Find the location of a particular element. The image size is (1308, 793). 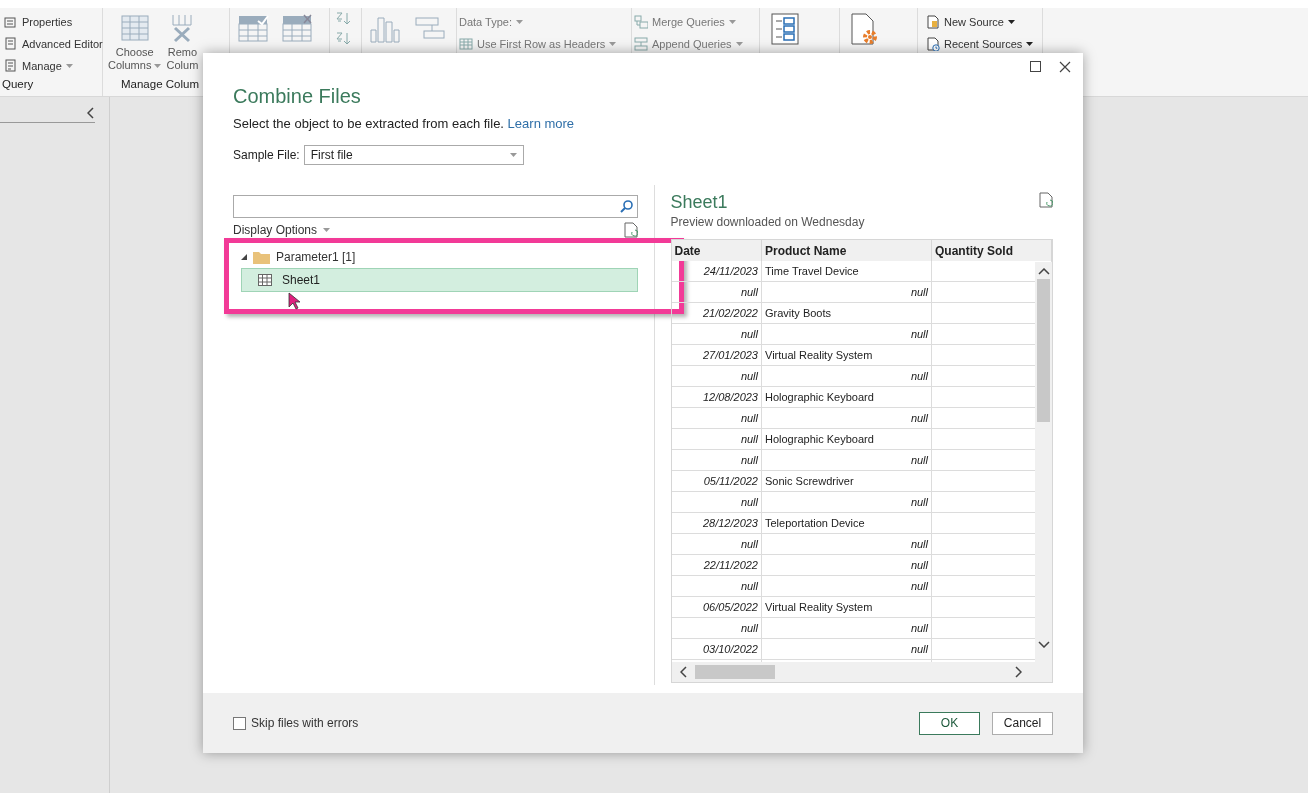

ribbon-button: Manage is located at coordinates (53, 65).